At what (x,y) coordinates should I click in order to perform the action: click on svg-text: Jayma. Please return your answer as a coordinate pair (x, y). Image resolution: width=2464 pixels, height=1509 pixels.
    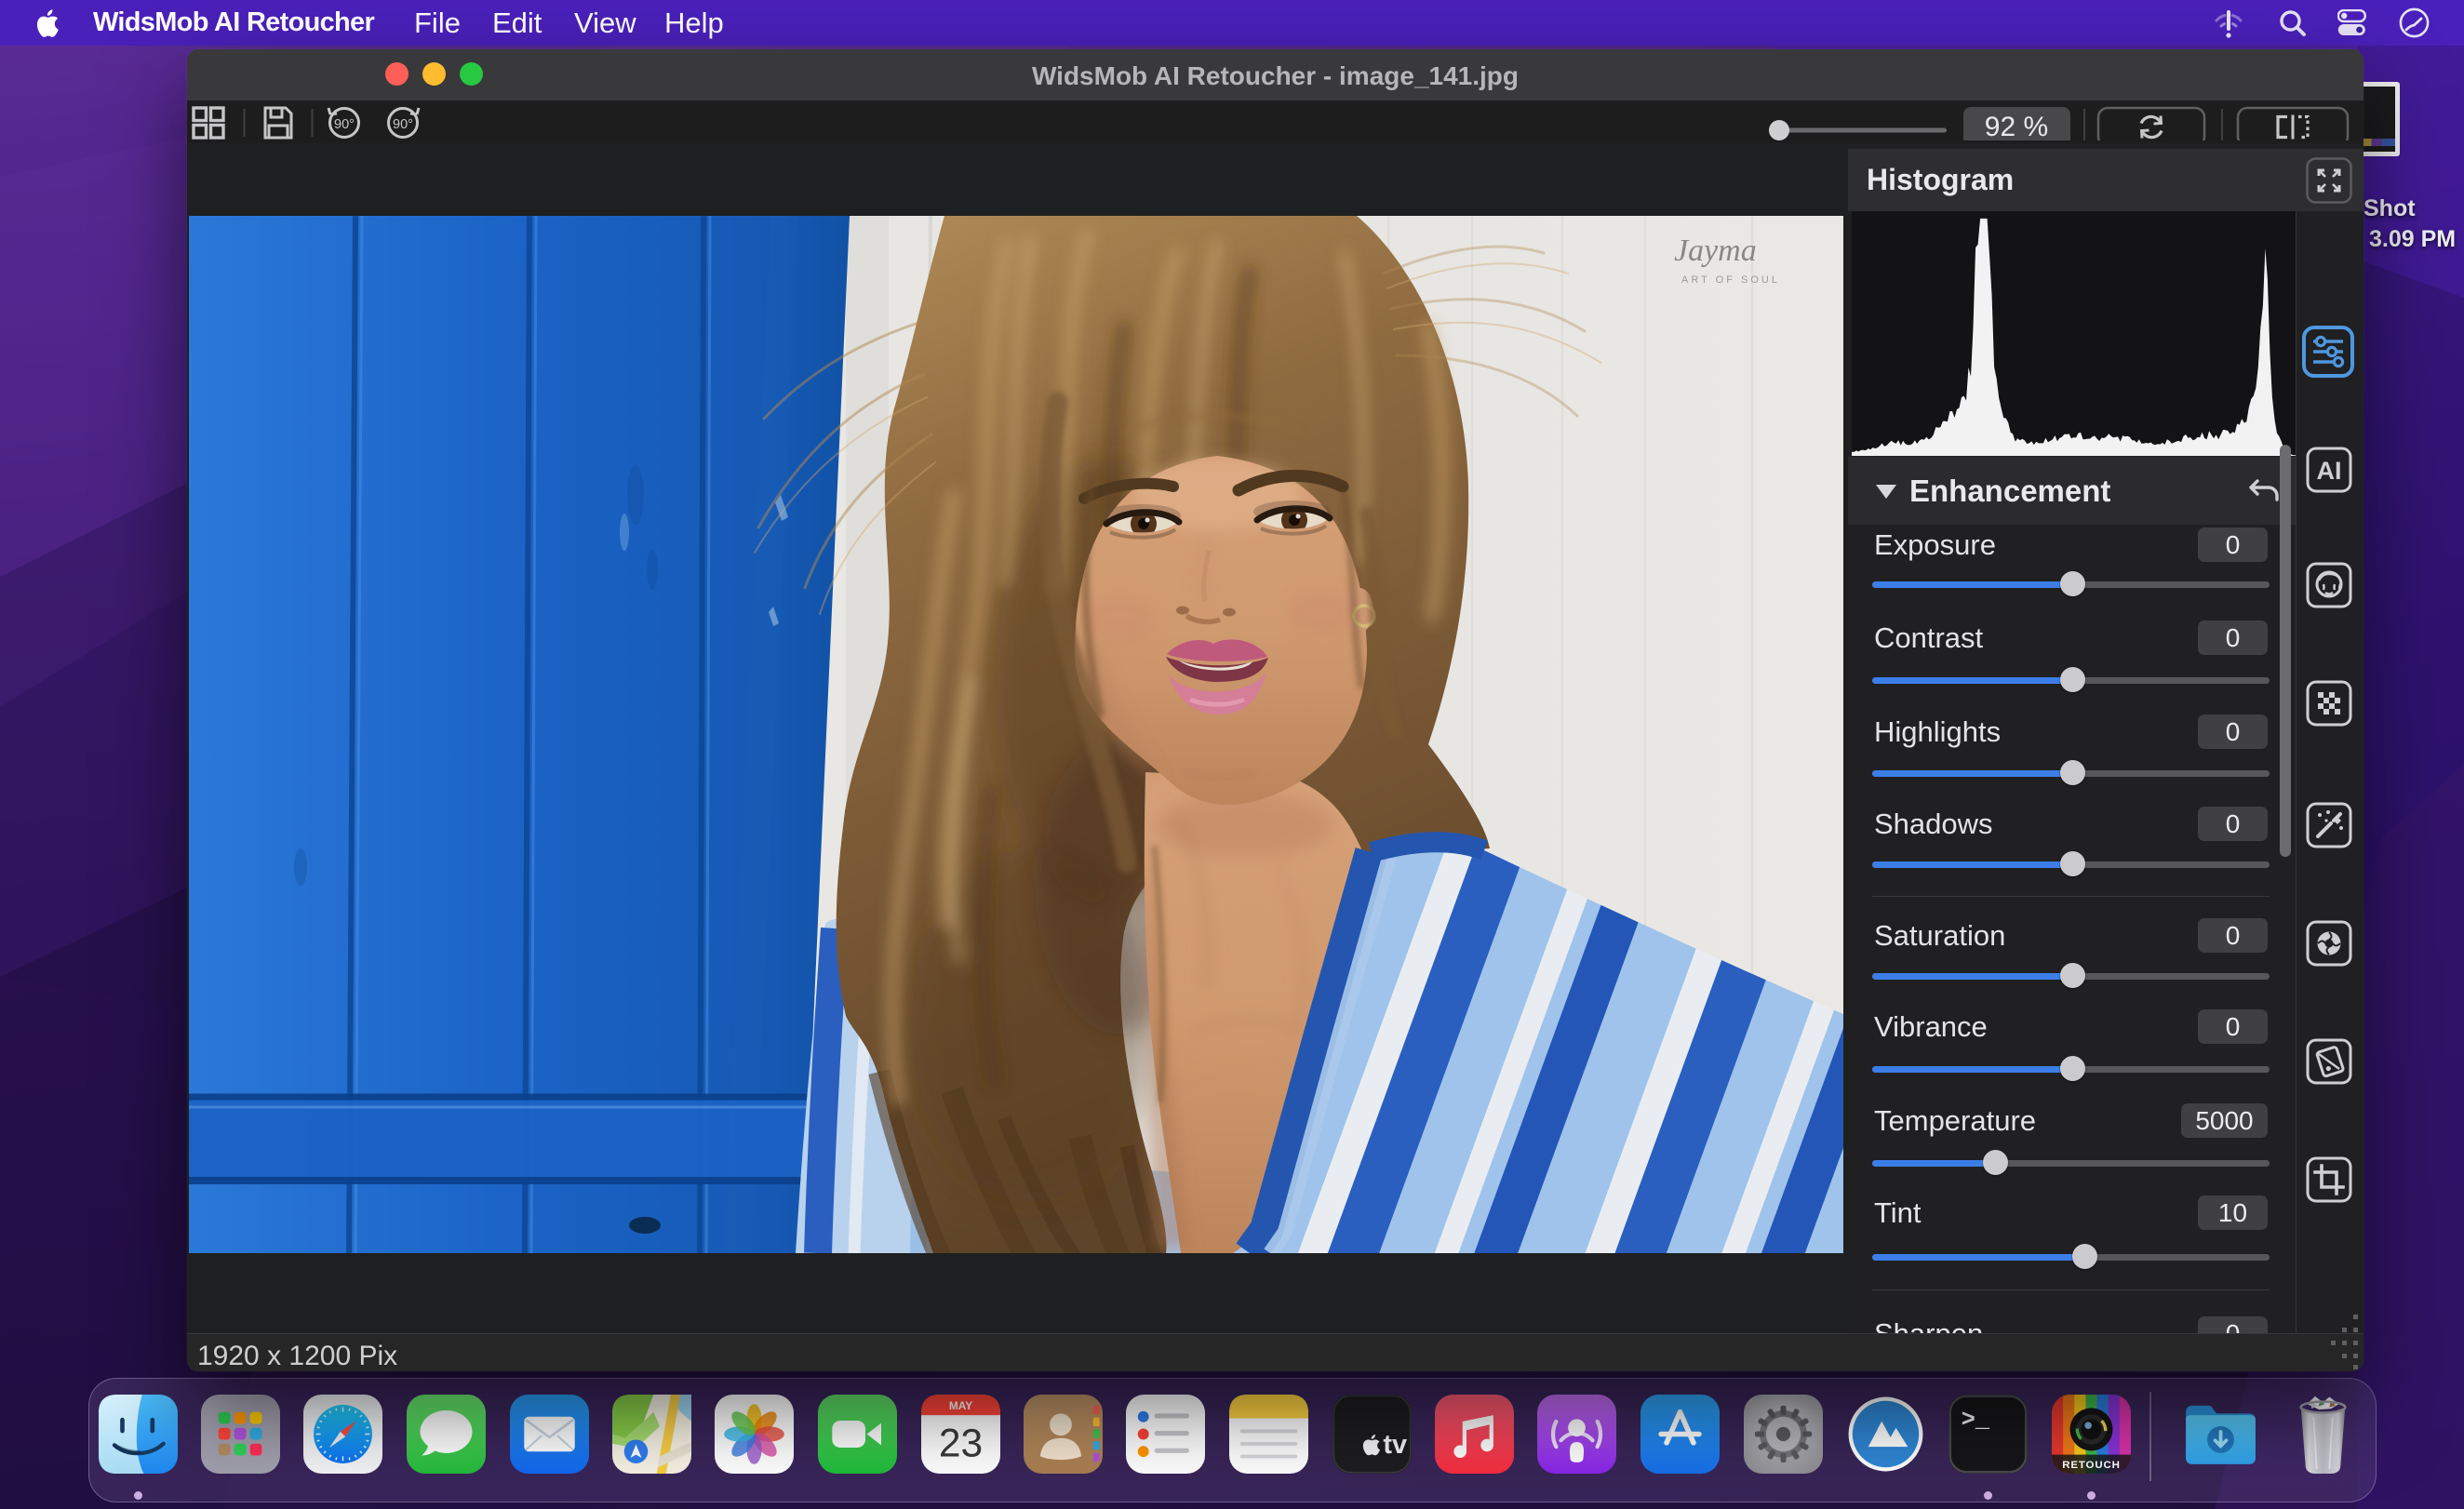
    Looking at the image, I should click on (1715, 251).